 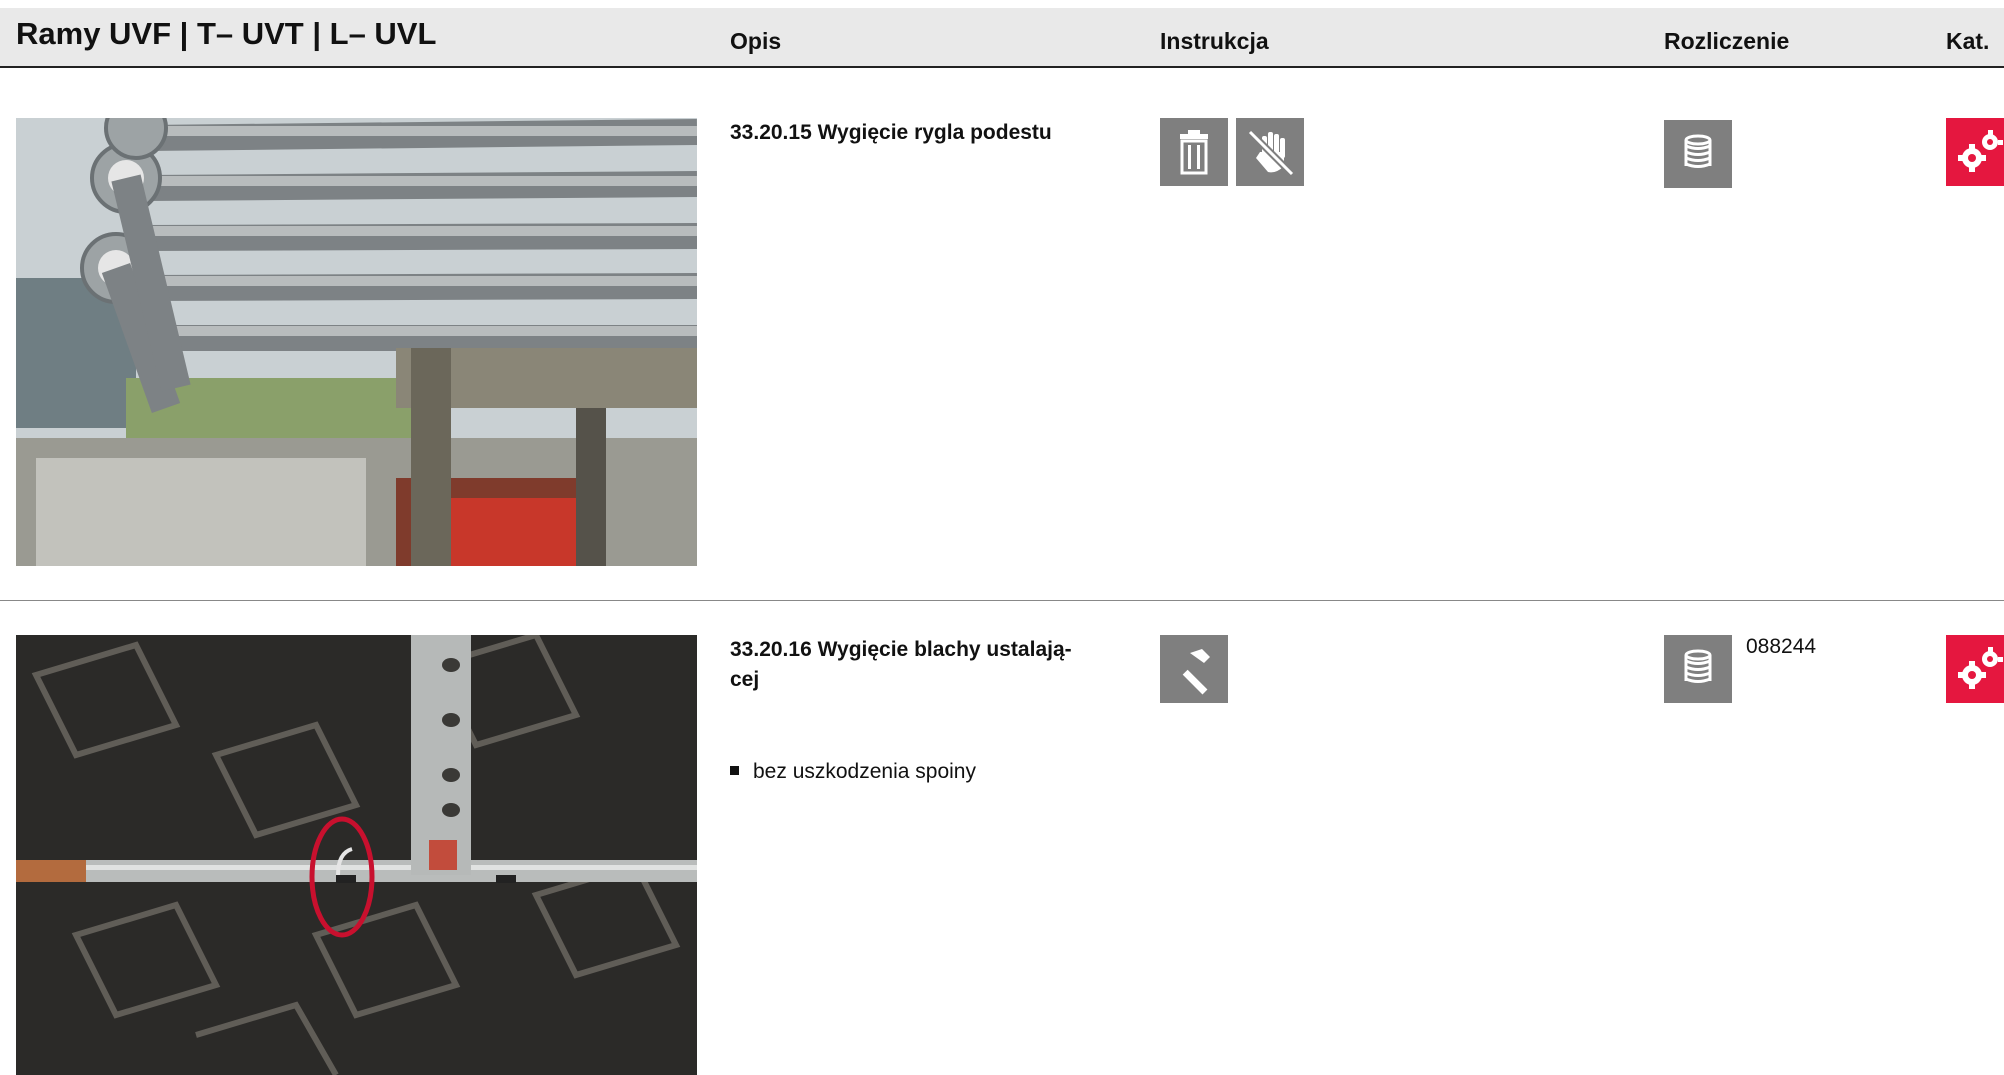 What do you see at coordinates (1214, 41) in the screenshot?
I see `column-header-instrukcja: Instrukcja` at bounding box center [1214, 41].